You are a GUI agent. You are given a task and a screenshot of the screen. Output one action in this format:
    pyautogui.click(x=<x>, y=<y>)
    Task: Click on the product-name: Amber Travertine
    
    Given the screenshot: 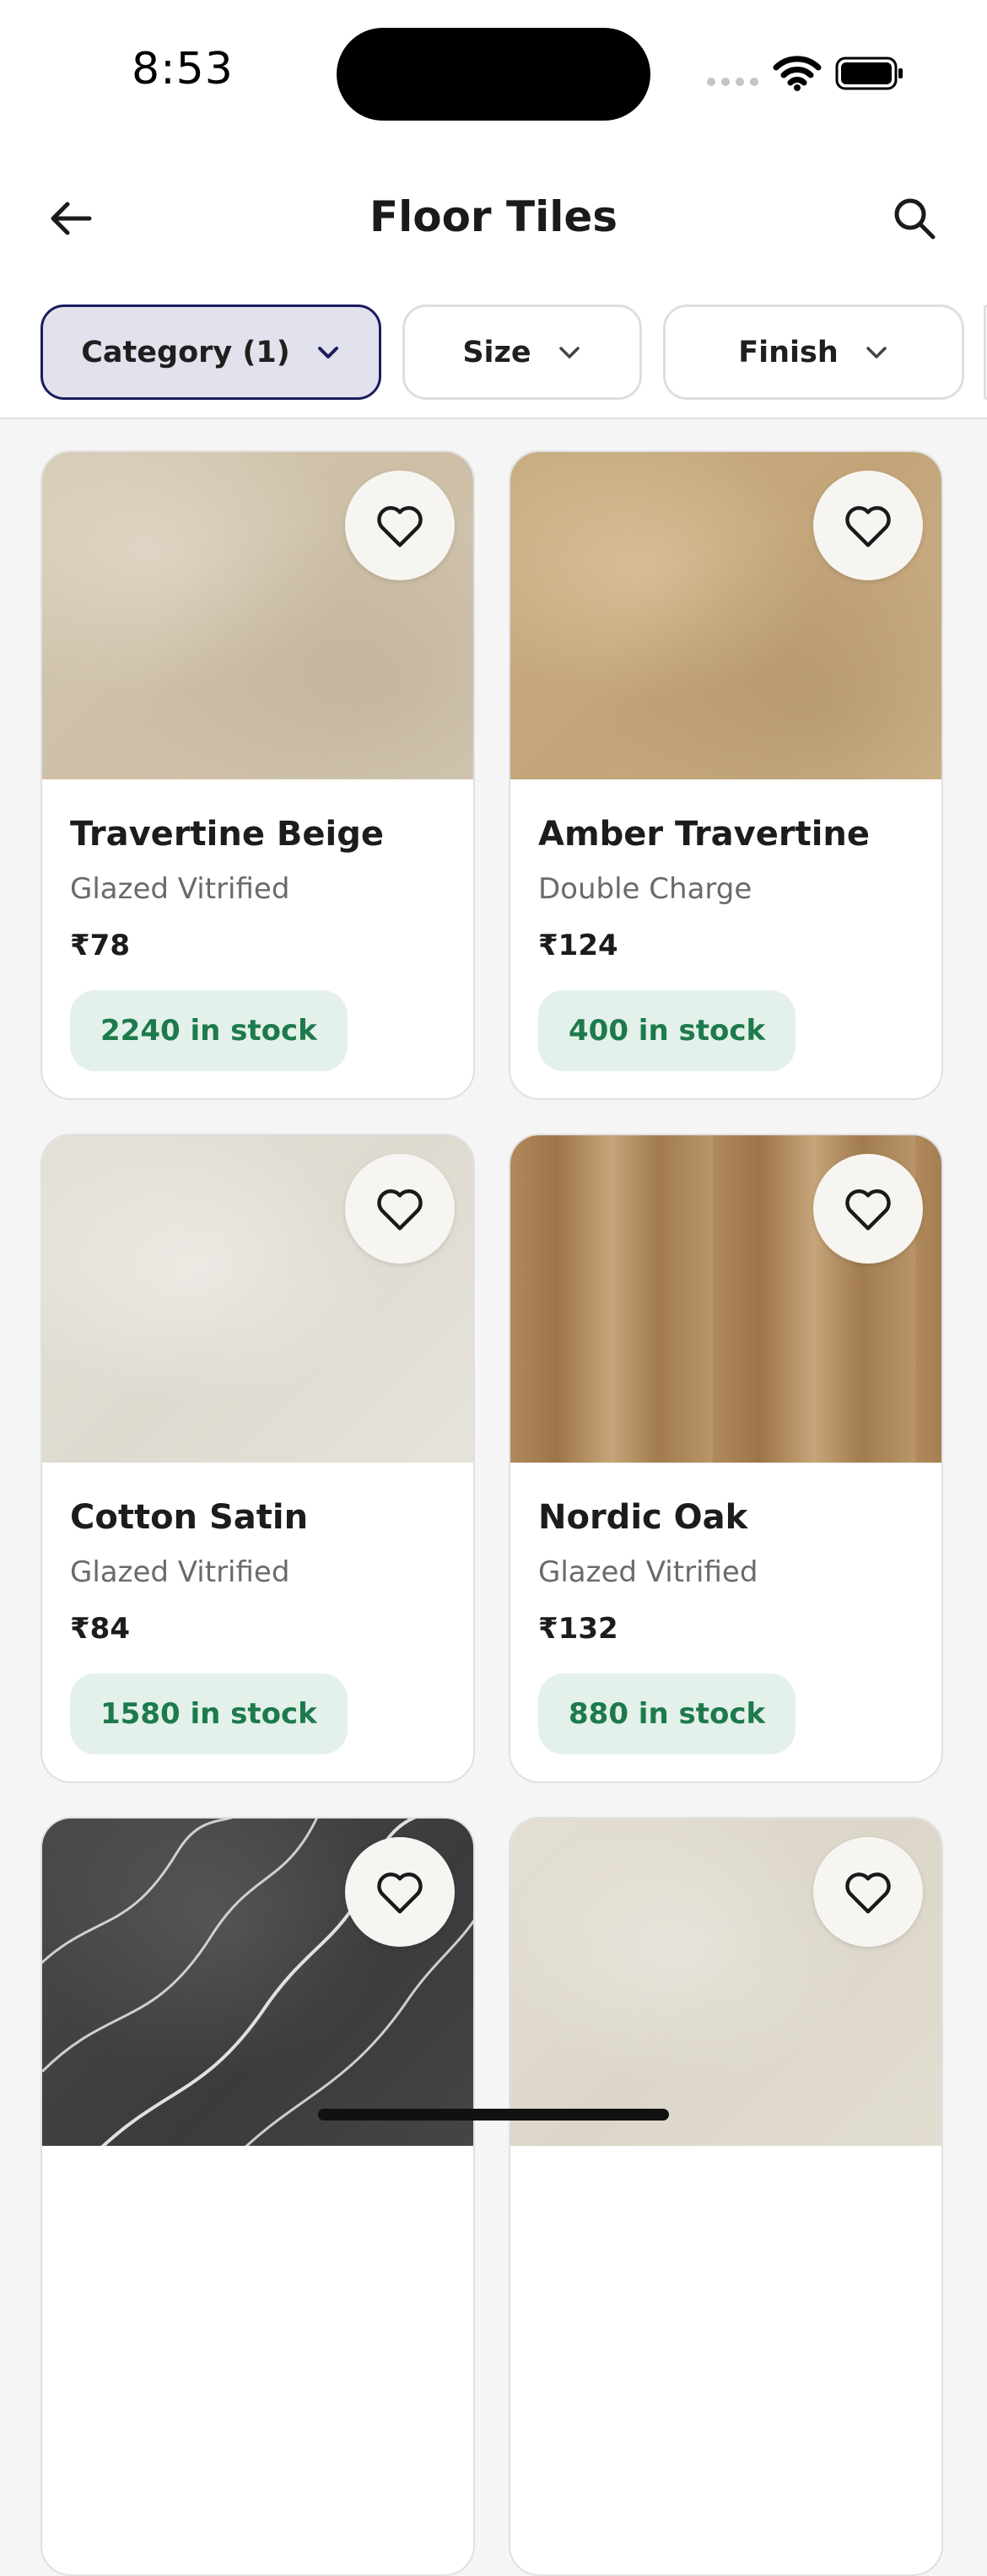 What is the action you would take?
    pyautogui.click(x=704, y=834)
    